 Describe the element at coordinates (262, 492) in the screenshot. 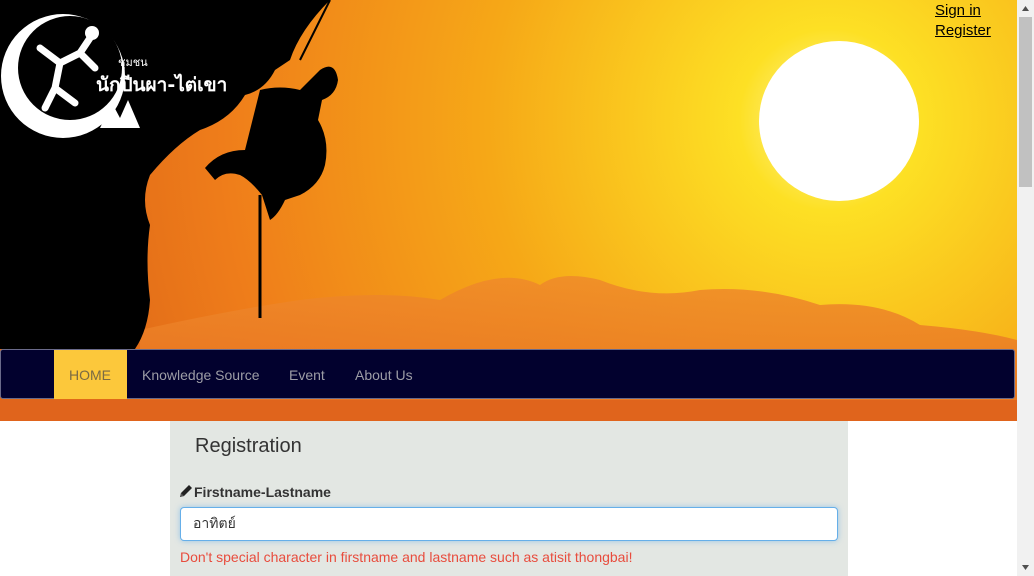

I see `firstname-label: Firstname-Lastname` at that location.